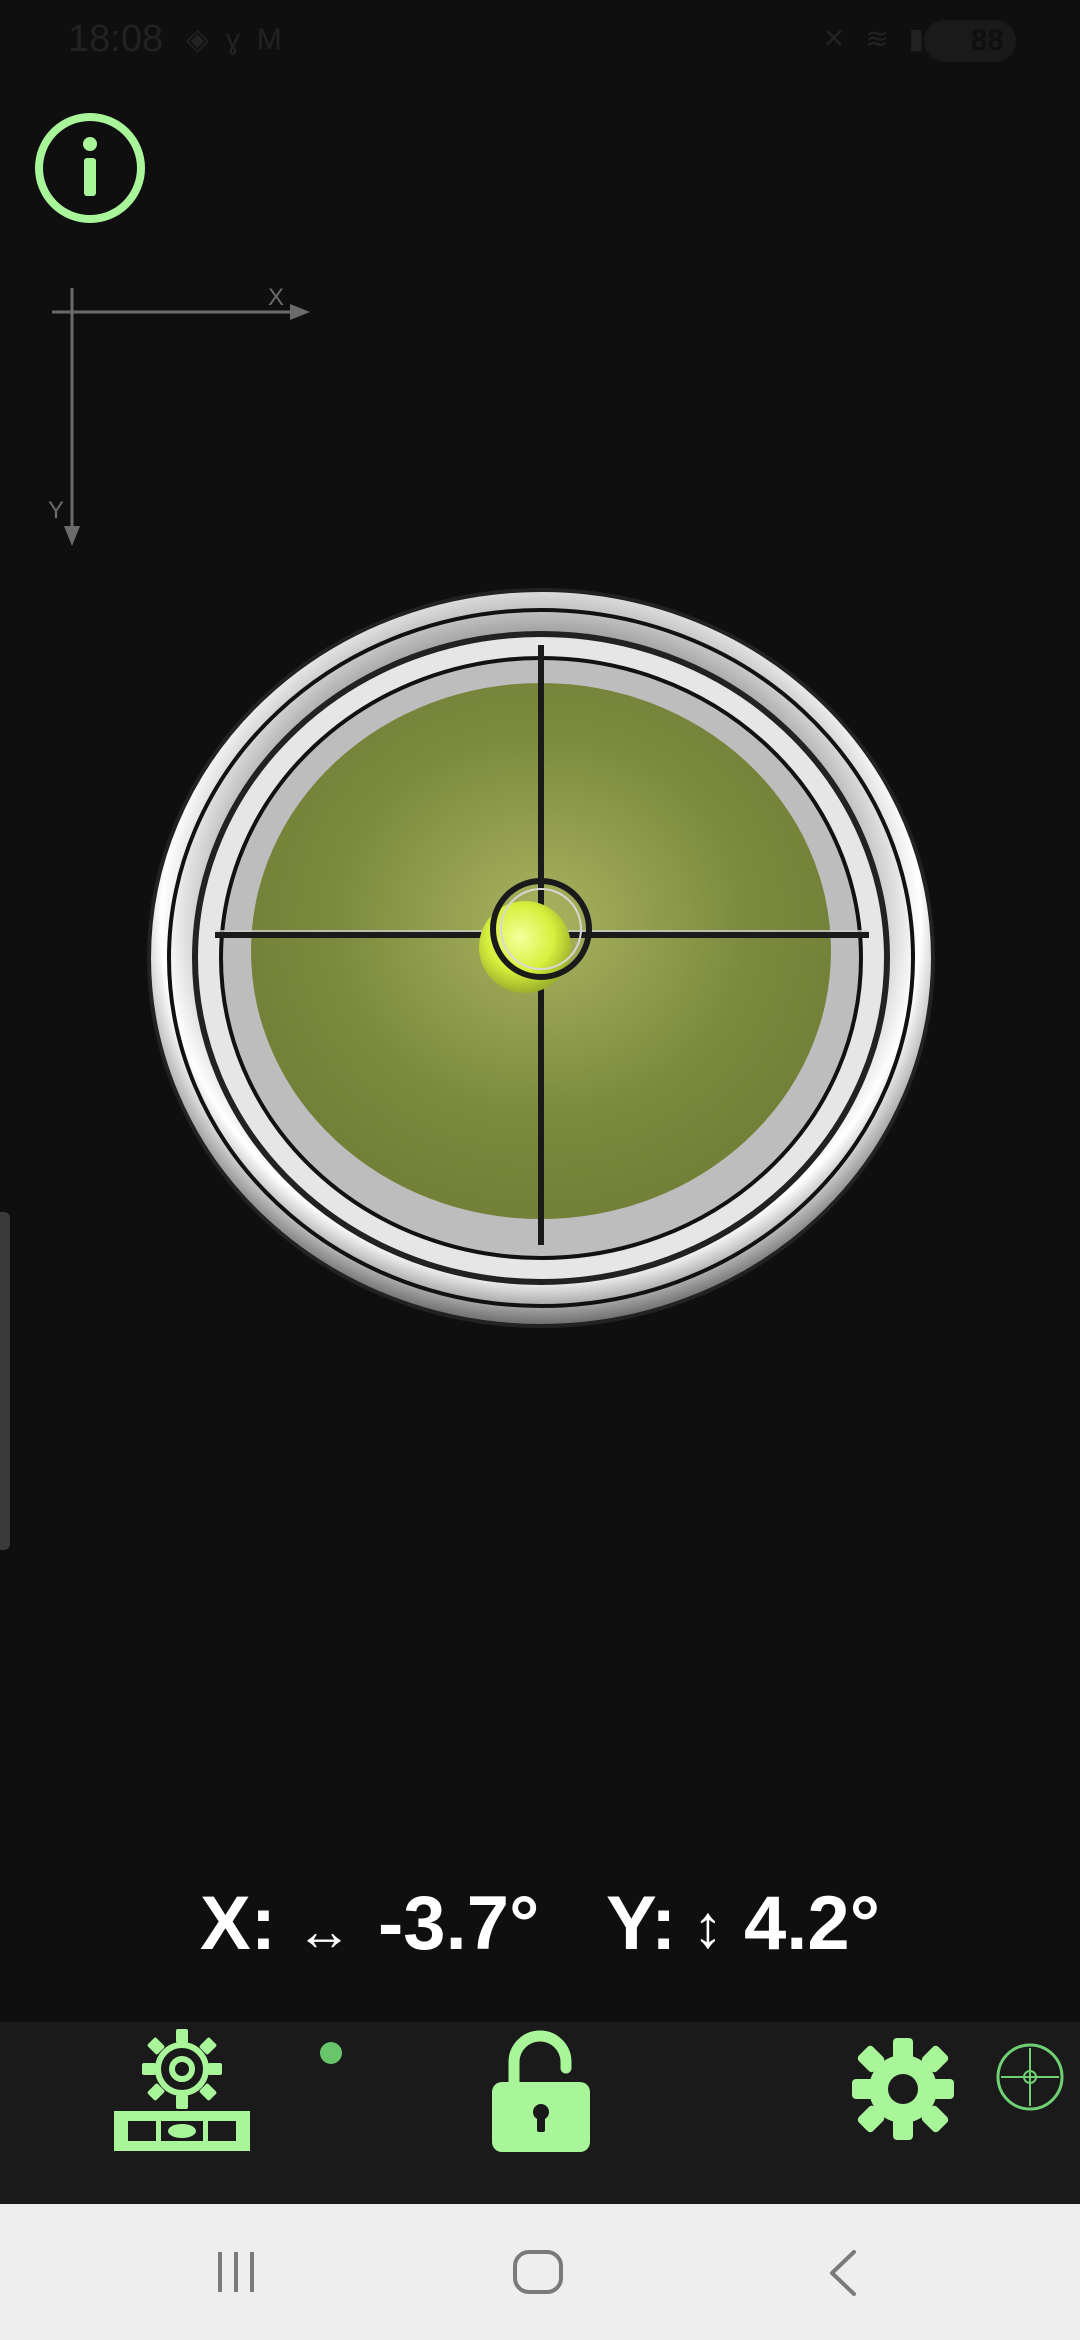  I want to click on vertical-arrow-icon: ↕, so click(708, 1926).